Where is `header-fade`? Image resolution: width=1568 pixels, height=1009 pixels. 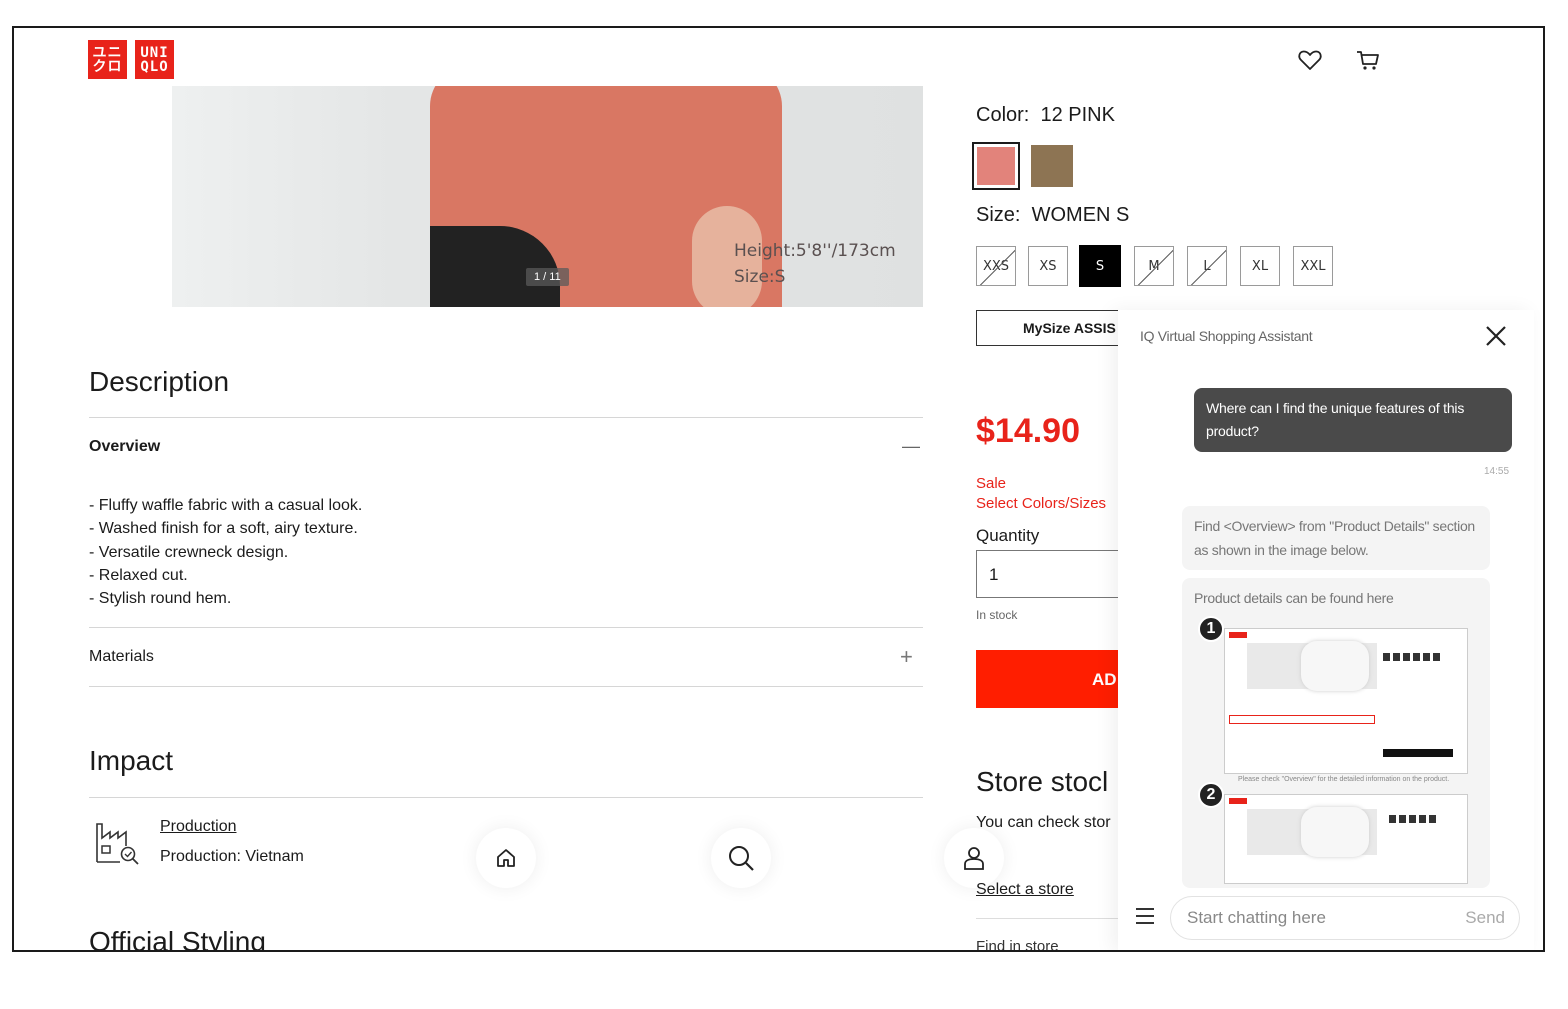
header-fade is located at coordinates (704, 58).